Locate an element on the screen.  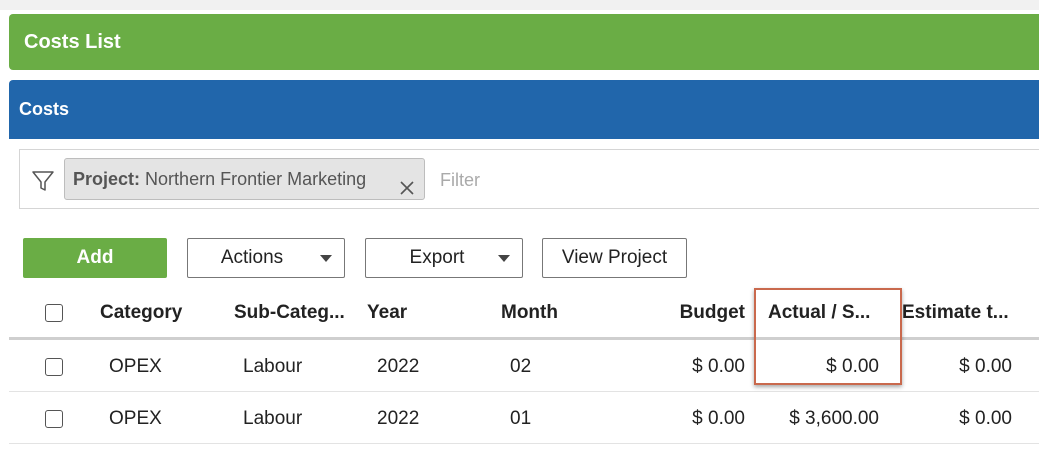
top-strip is located at coordinates (519, 5).